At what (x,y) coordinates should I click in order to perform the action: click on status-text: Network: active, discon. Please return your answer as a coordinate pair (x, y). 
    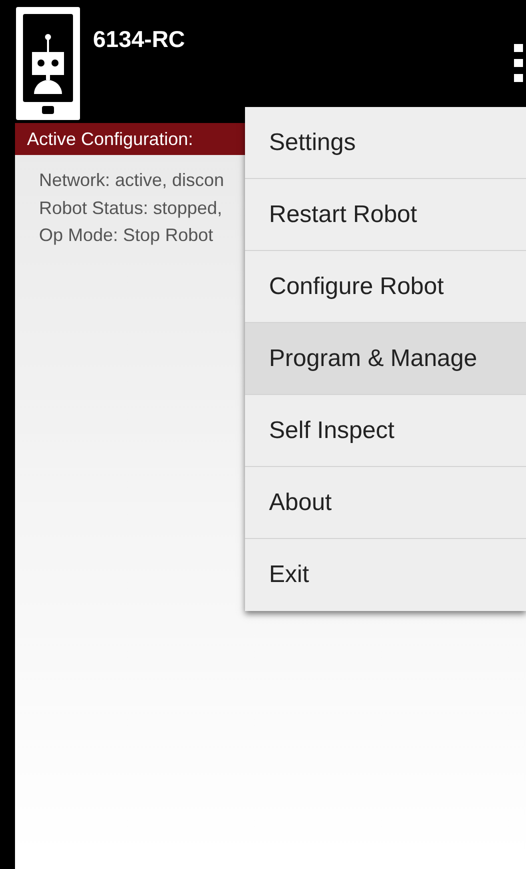
    Looking at the image, I should click on (131, 180).